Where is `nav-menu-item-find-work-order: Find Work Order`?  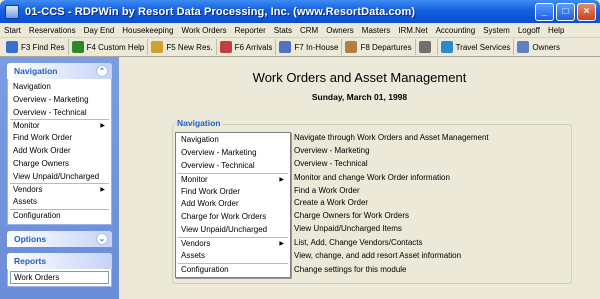 nav-menu-item-find-work-order: Find Work Order is located at coordinates (233, 192).